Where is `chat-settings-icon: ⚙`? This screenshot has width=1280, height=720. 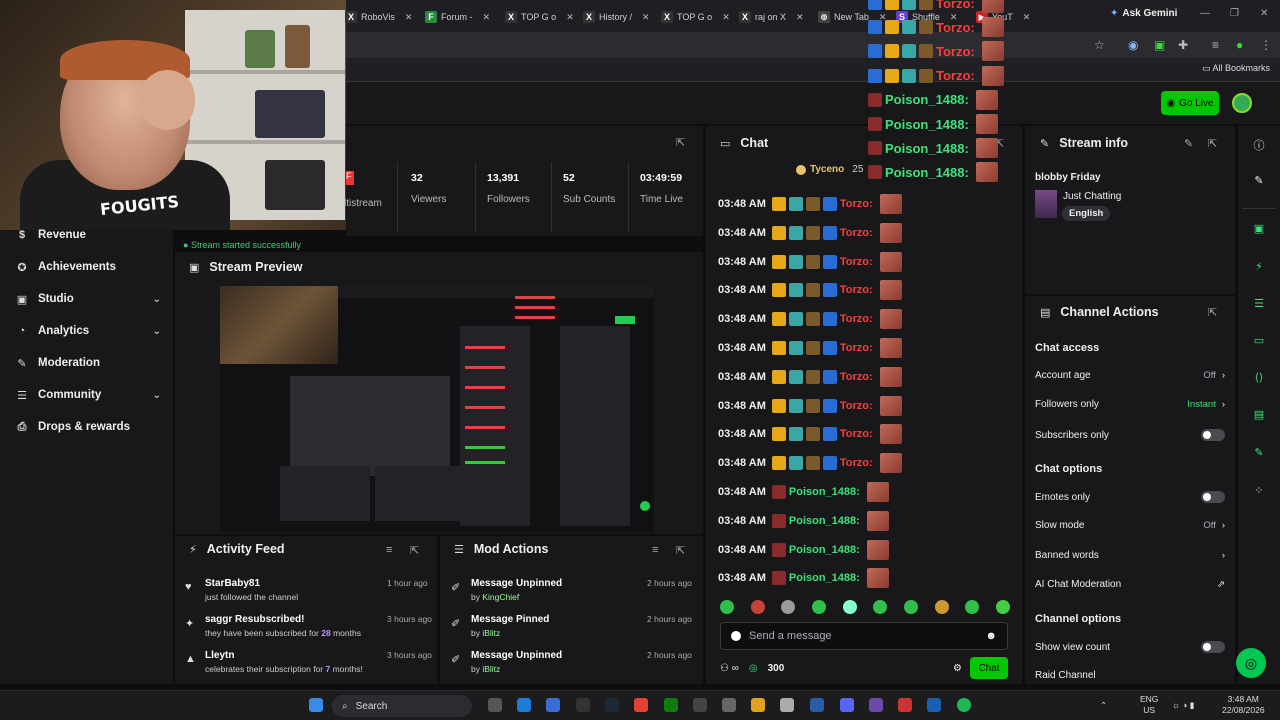
chat-settings-icon: ⚙ is located at coordinates (957, 668).